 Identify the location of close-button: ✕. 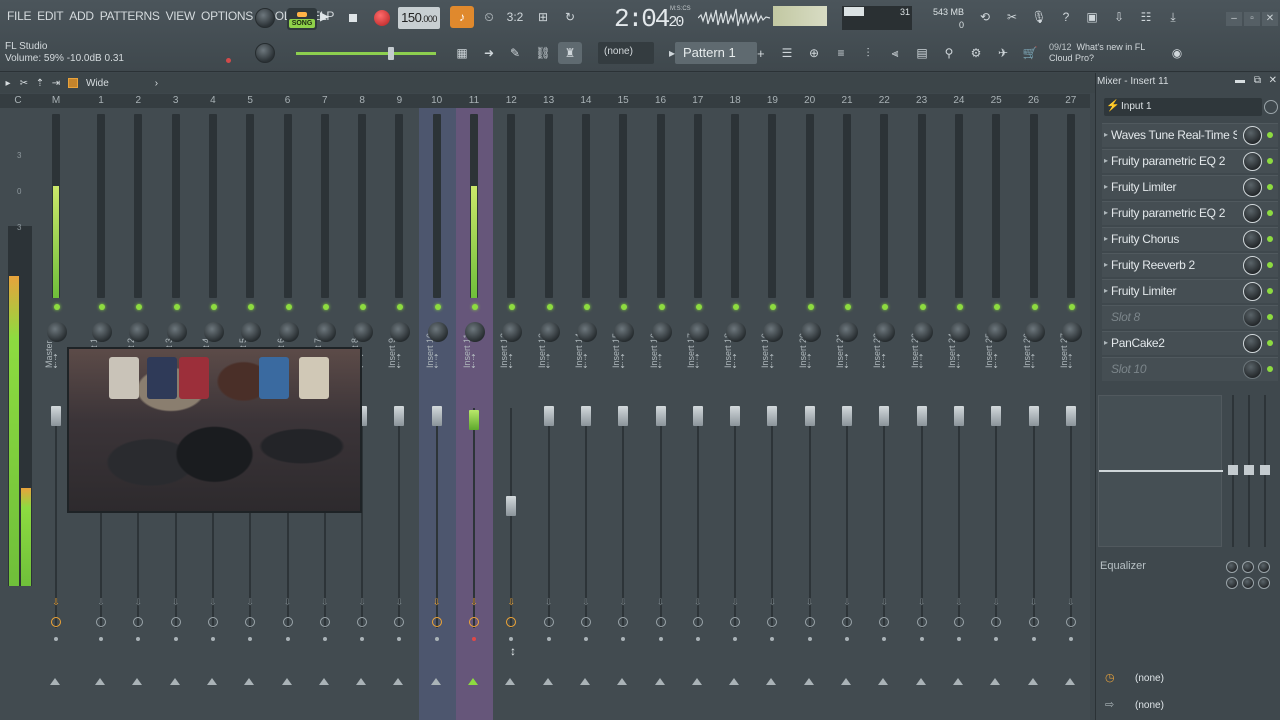
(1270, 19).